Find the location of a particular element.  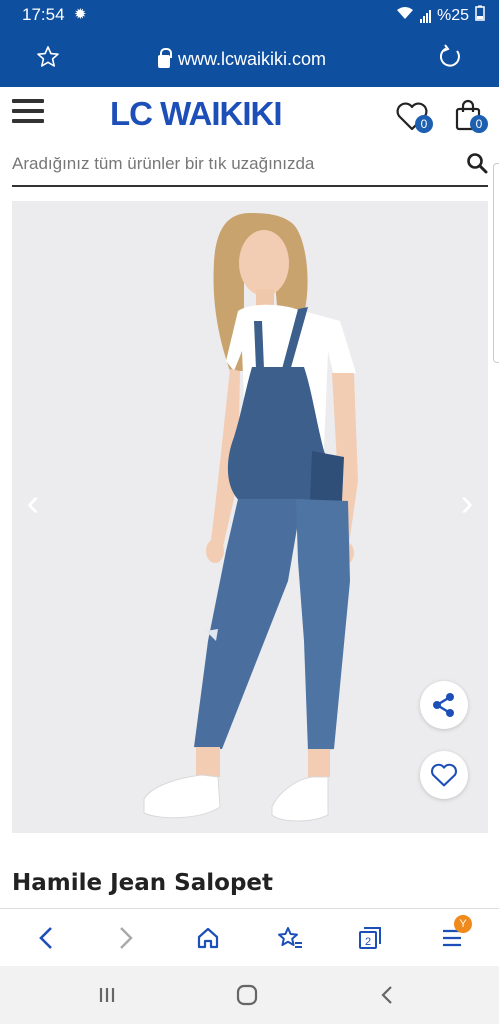

browser-address-bar: www.lcwaikiki.com is located at coordinates (249, 59).